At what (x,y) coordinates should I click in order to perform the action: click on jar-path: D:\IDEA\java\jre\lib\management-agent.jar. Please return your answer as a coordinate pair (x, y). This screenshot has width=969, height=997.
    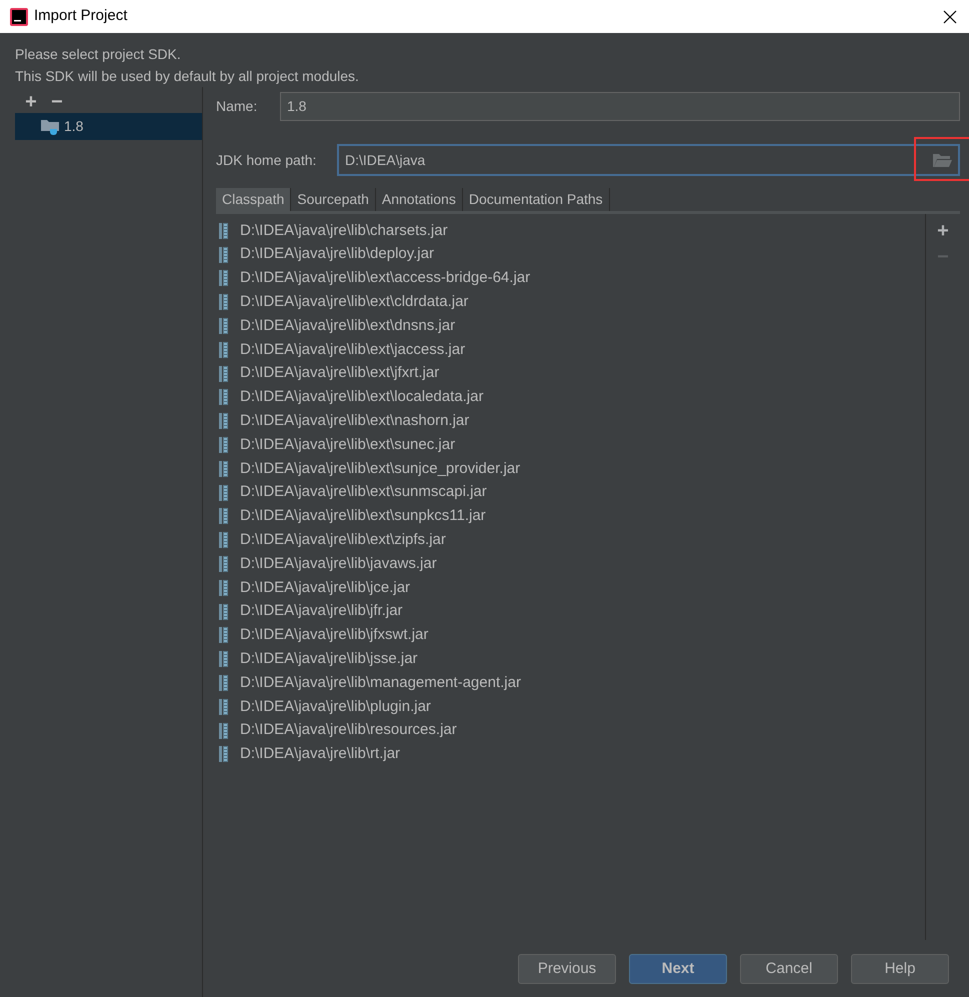
    Looking at the image, I should click on (380, 682).